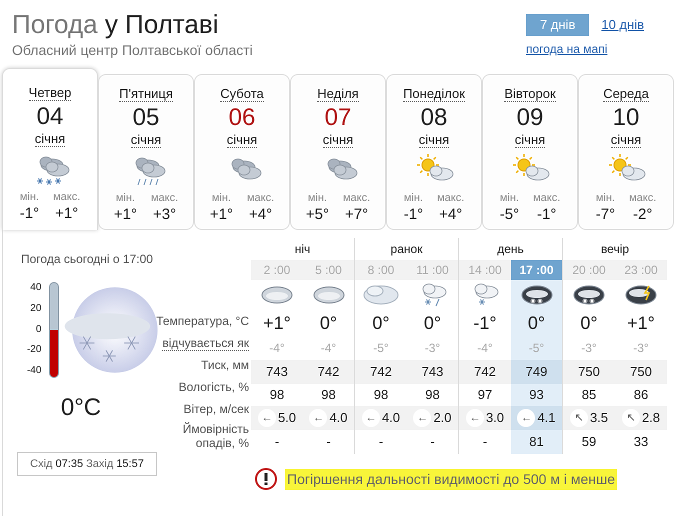  What do you see at coordinates (626, 152) in the screenshot?
I see `day-tab: Середа 10 січня мін. -7° макс. -2°` at bounding box center [626, 152].